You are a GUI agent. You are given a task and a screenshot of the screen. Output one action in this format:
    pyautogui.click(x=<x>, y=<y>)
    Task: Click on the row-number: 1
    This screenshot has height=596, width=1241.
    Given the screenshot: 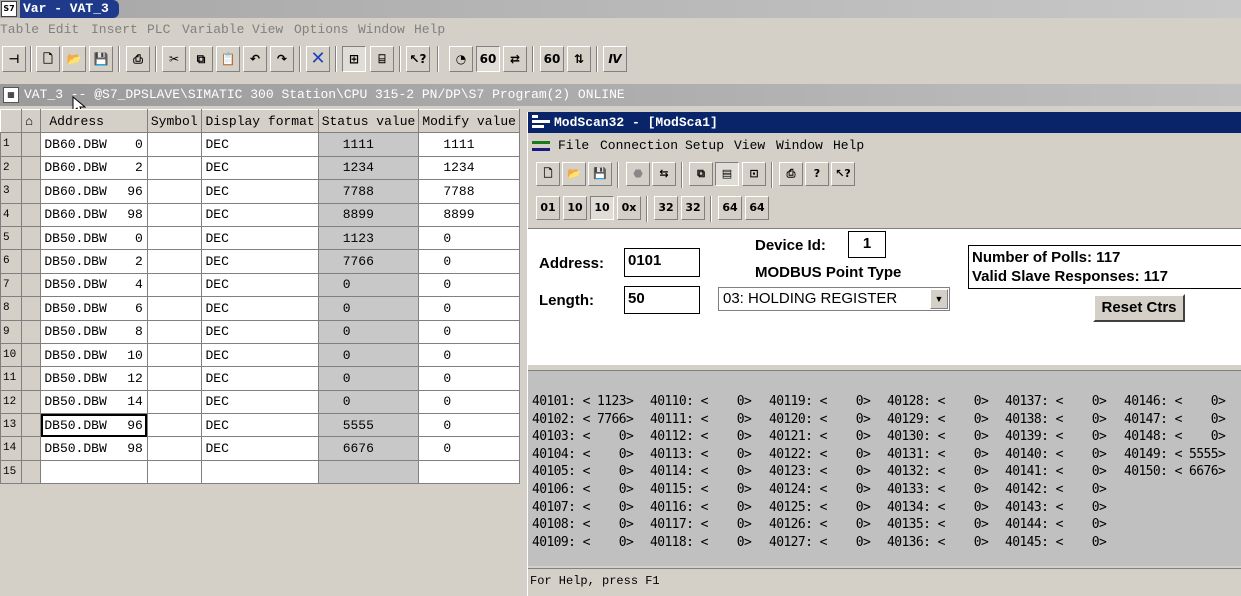 What is the action you would take?
    pyautogui.click(x=11, y=144)
    